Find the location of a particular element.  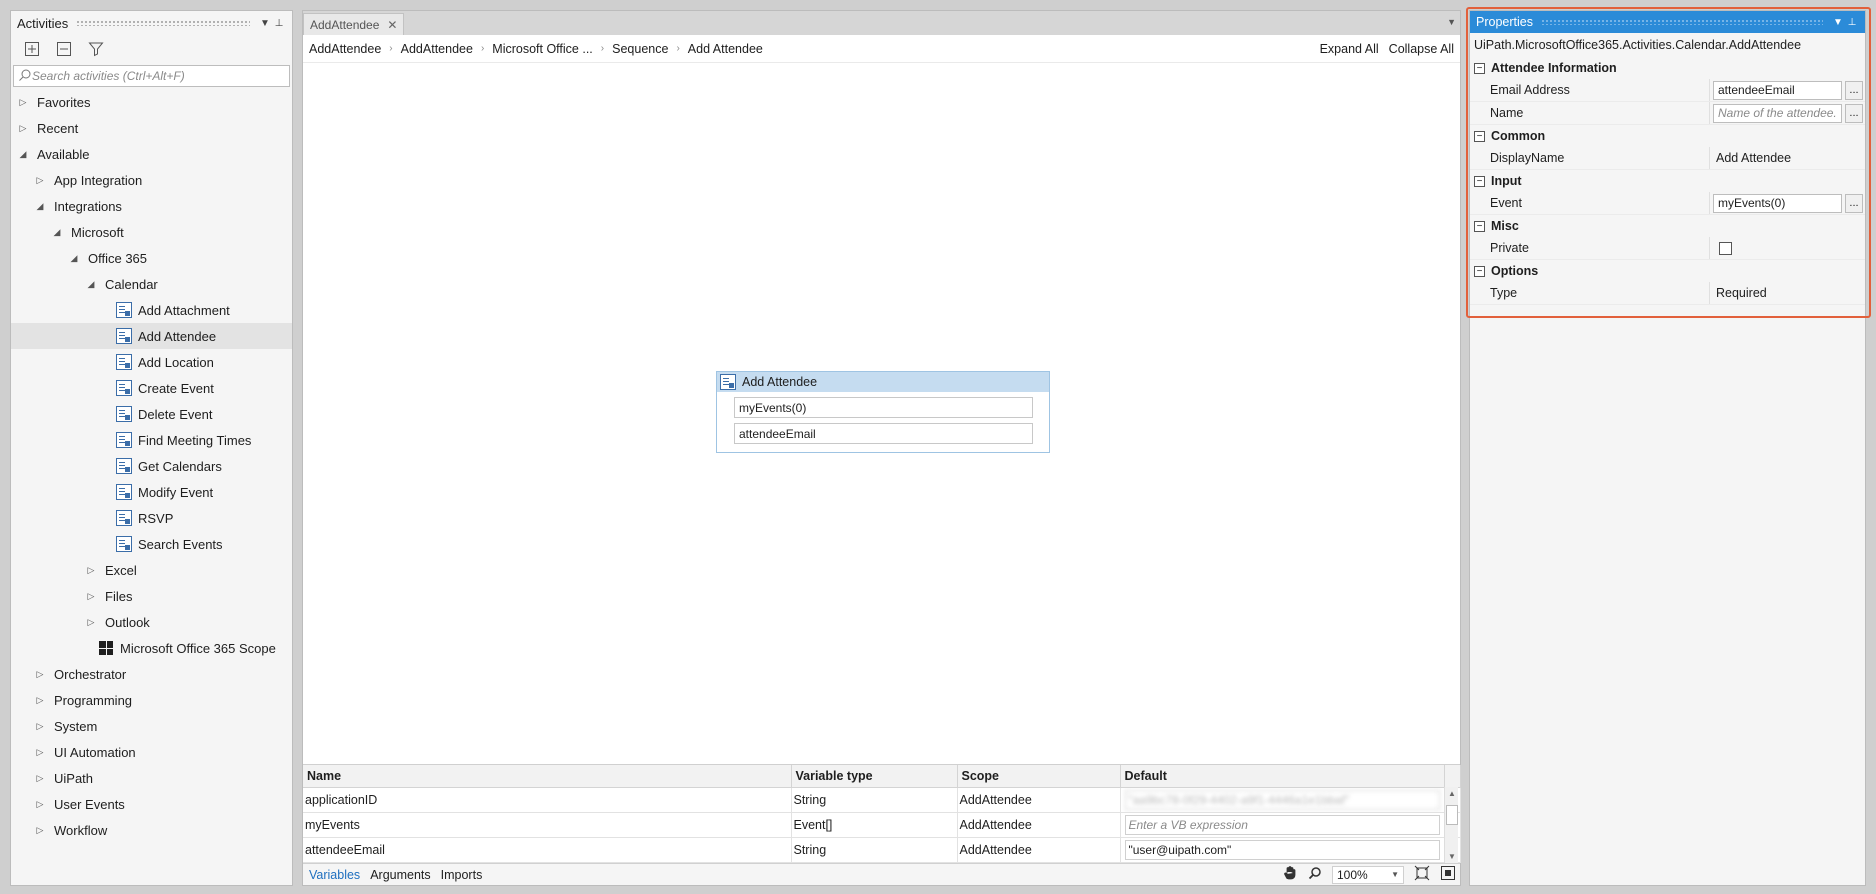

event-field: myEvents(0) is located at coordinates (883, 407).